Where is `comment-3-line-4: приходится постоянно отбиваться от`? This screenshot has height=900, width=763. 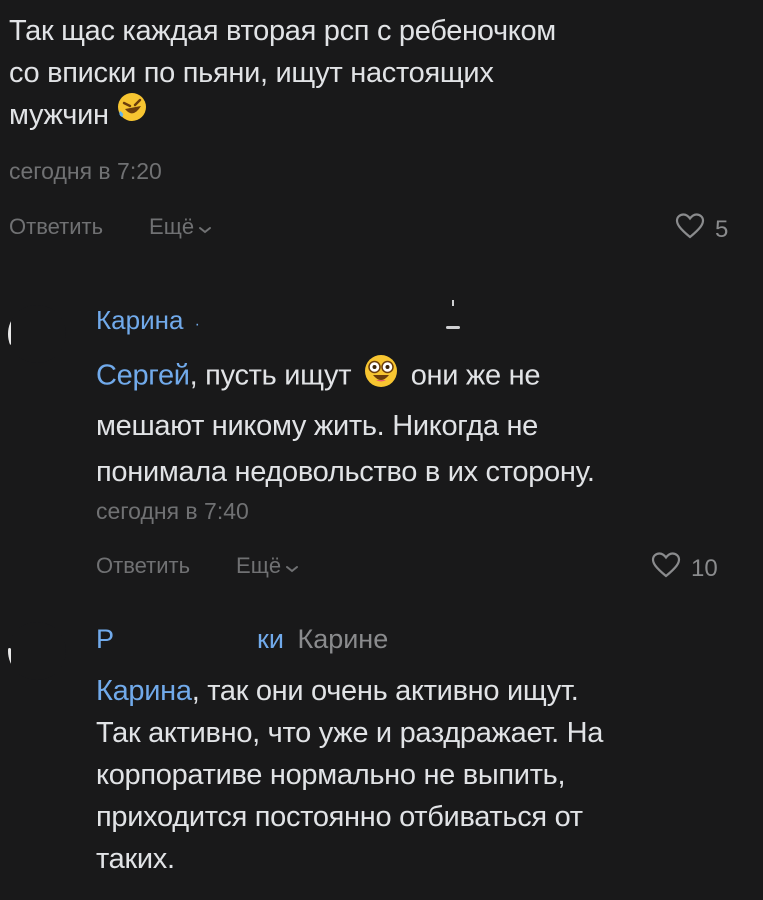 comment-3-line-4: приходится постоянно отбиваться от is located at coordinates (339, 817).